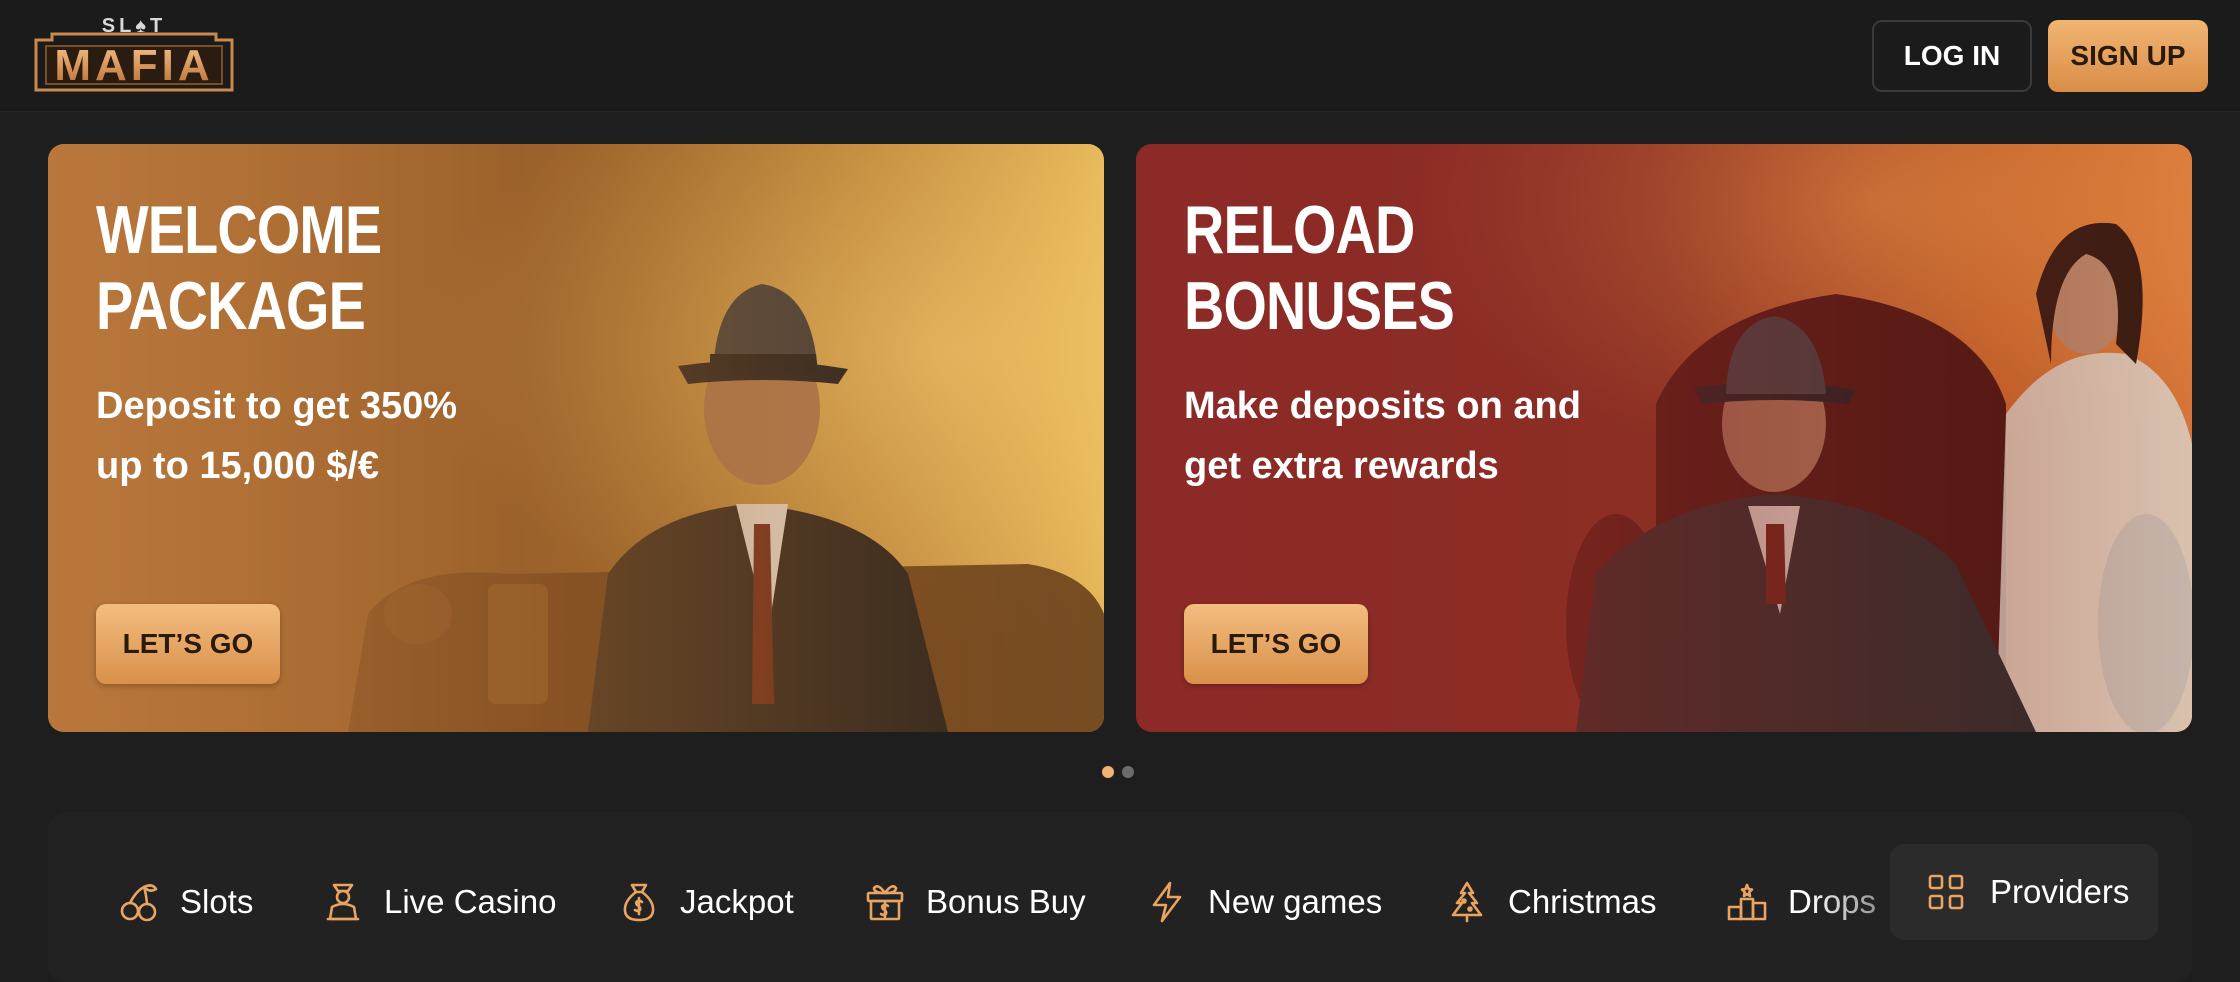 The height and width of the screenshot is (982, 2240). I want to click on banner-title: WELCOME PACKAGE, so click(309, 268).